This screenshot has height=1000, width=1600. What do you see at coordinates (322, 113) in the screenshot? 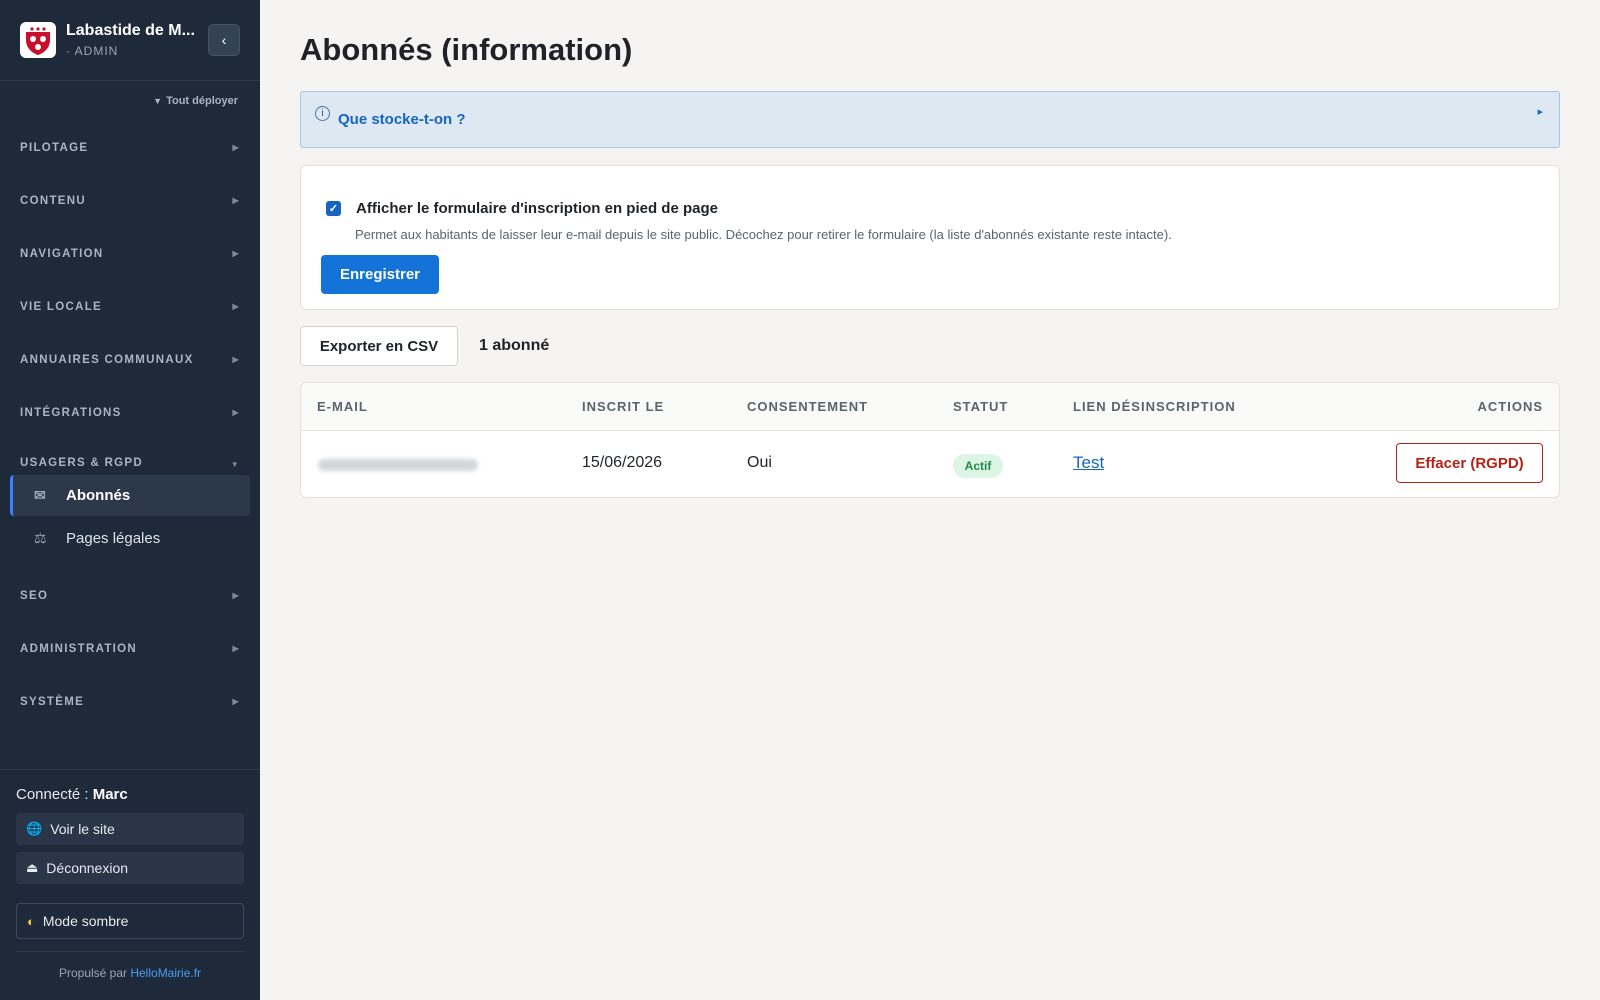
I see `info-icon: i` at bounding box center [322, 113].